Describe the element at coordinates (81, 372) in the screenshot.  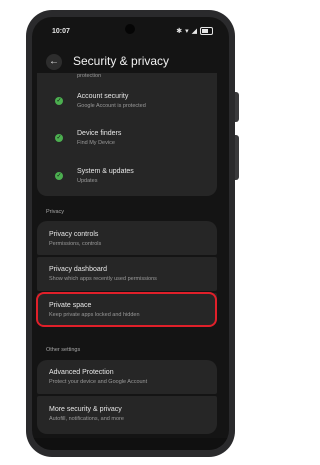
I see `item-title: Advanced Protection` at that location.